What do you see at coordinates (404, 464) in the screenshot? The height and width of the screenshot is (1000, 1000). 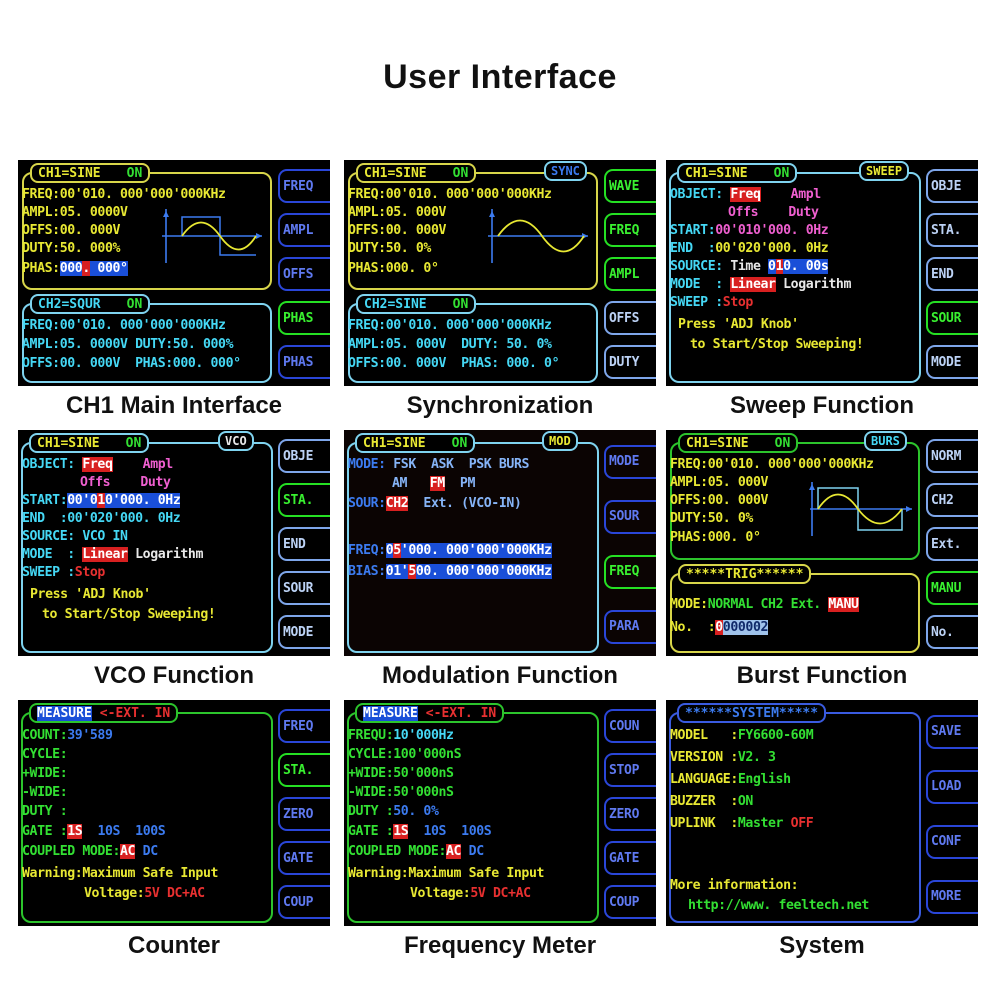 I see `mod-opt-fsk: FSK` at bounding box center [404, 464].